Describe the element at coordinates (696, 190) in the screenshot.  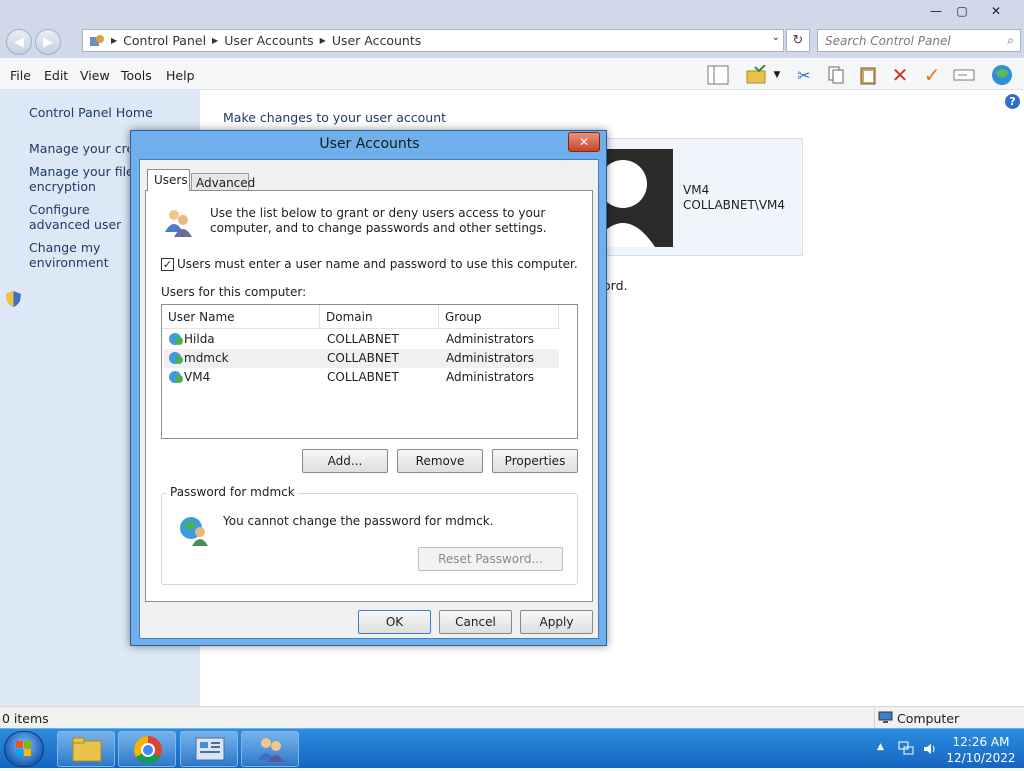
I see `user-card-name: VM4` at that location.